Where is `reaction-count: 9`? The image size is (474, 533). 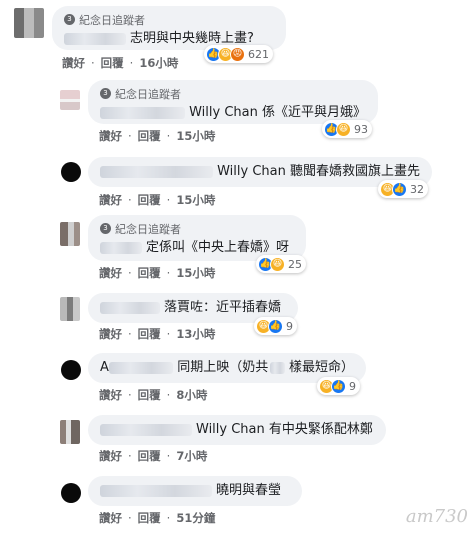 reaction-count: 9 is located at coordinates (289, 326).